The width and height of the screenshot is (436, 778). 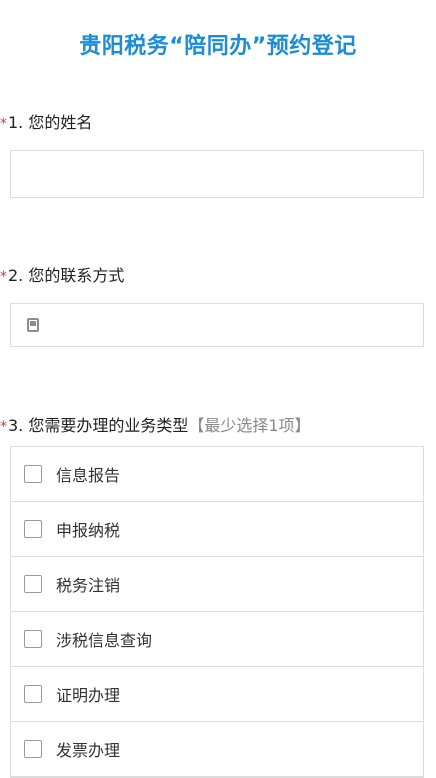 I want to click on question-1-text: 1. 您的姓名, so click(x=50, y=122).